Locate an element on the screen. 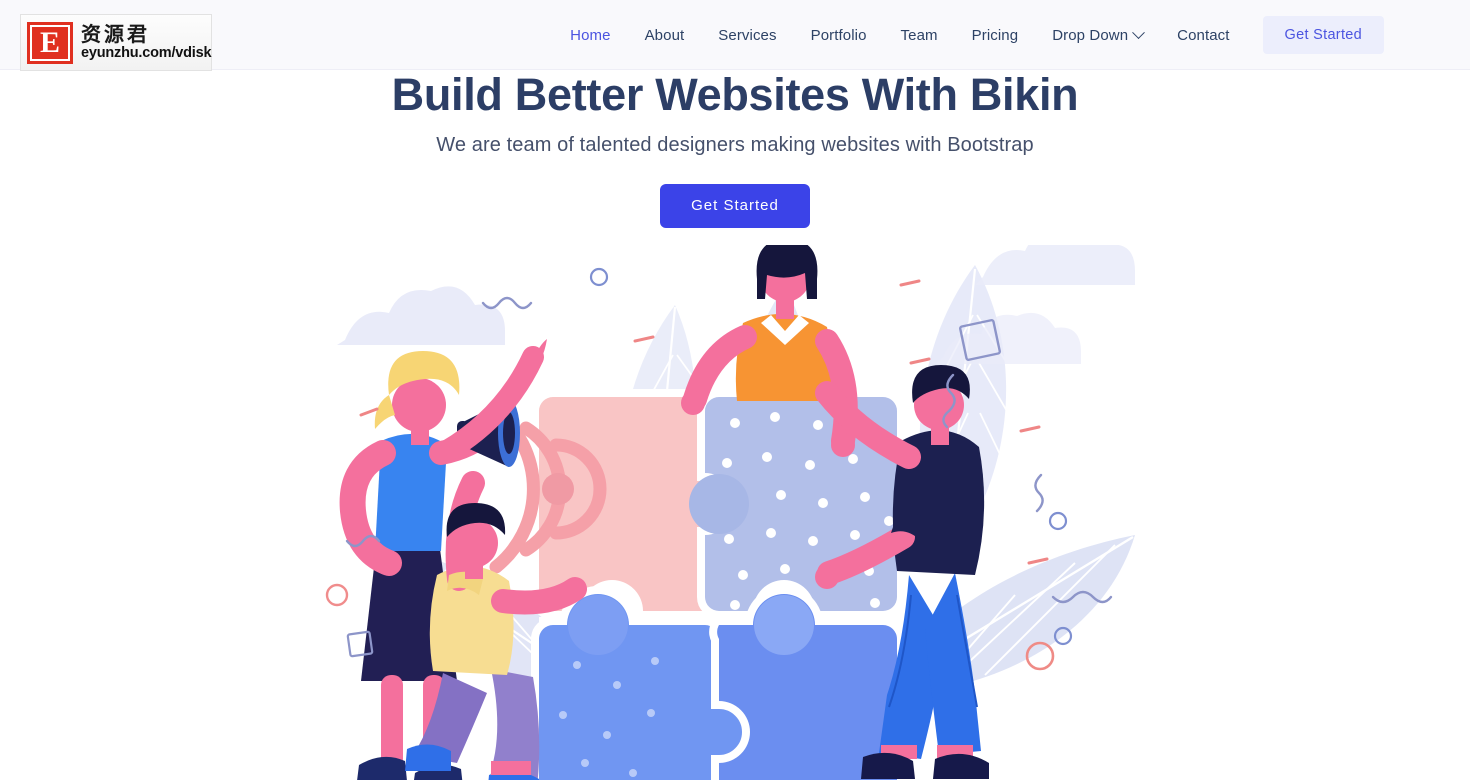 This screenshot has height=780, width=1470. watermark-e-letter: E is located at coordinates (50, 42).